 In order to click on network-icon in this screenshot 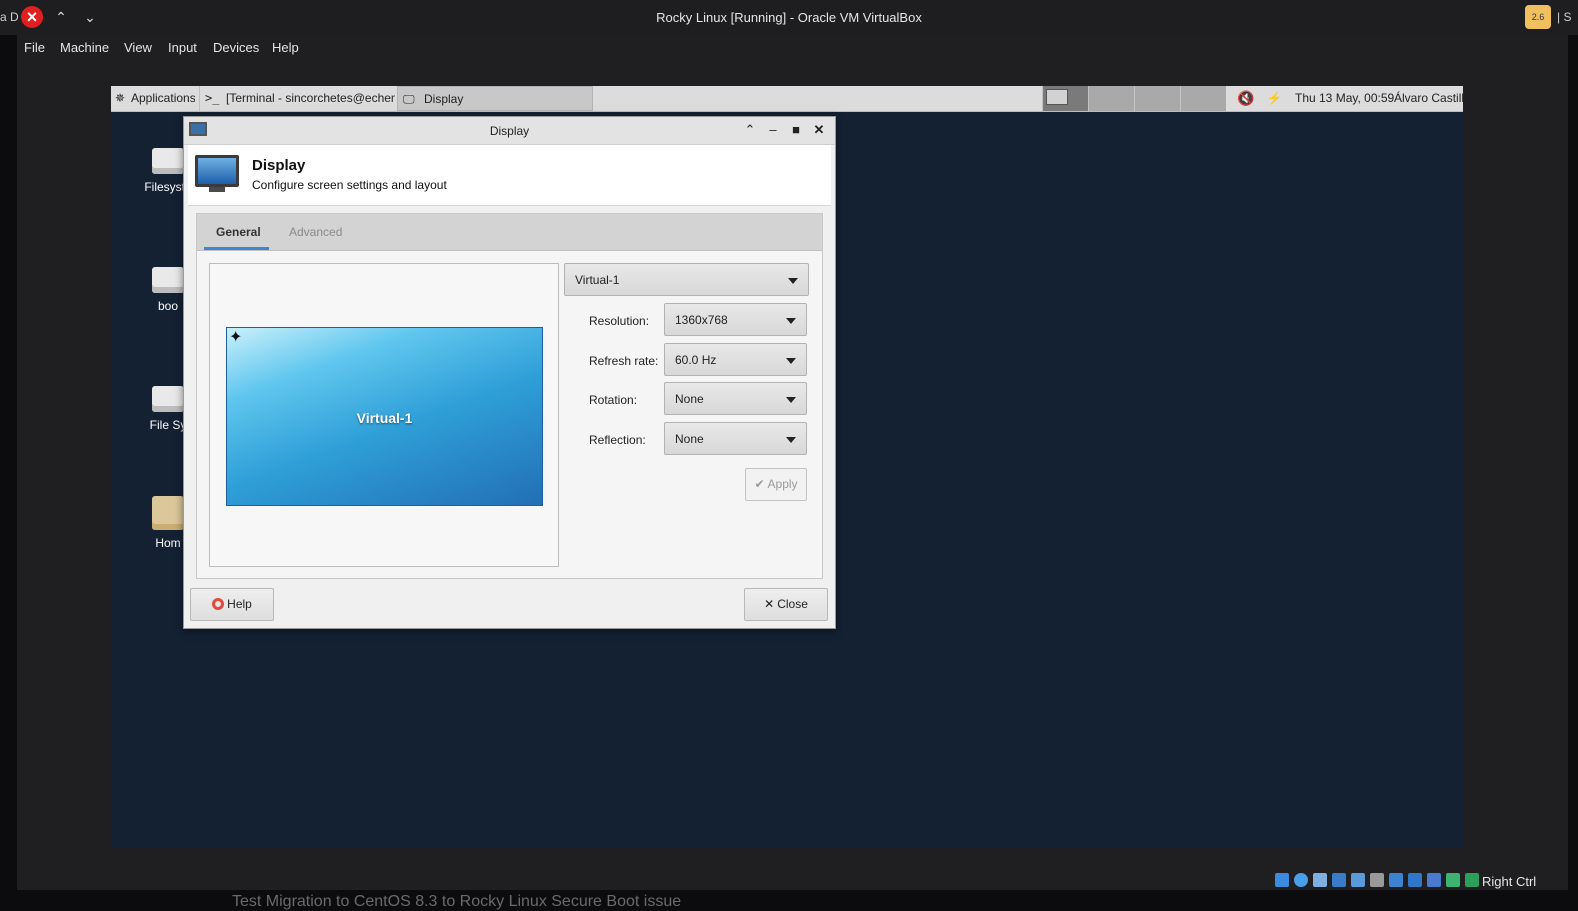, I will do `click(1339, 880)`.